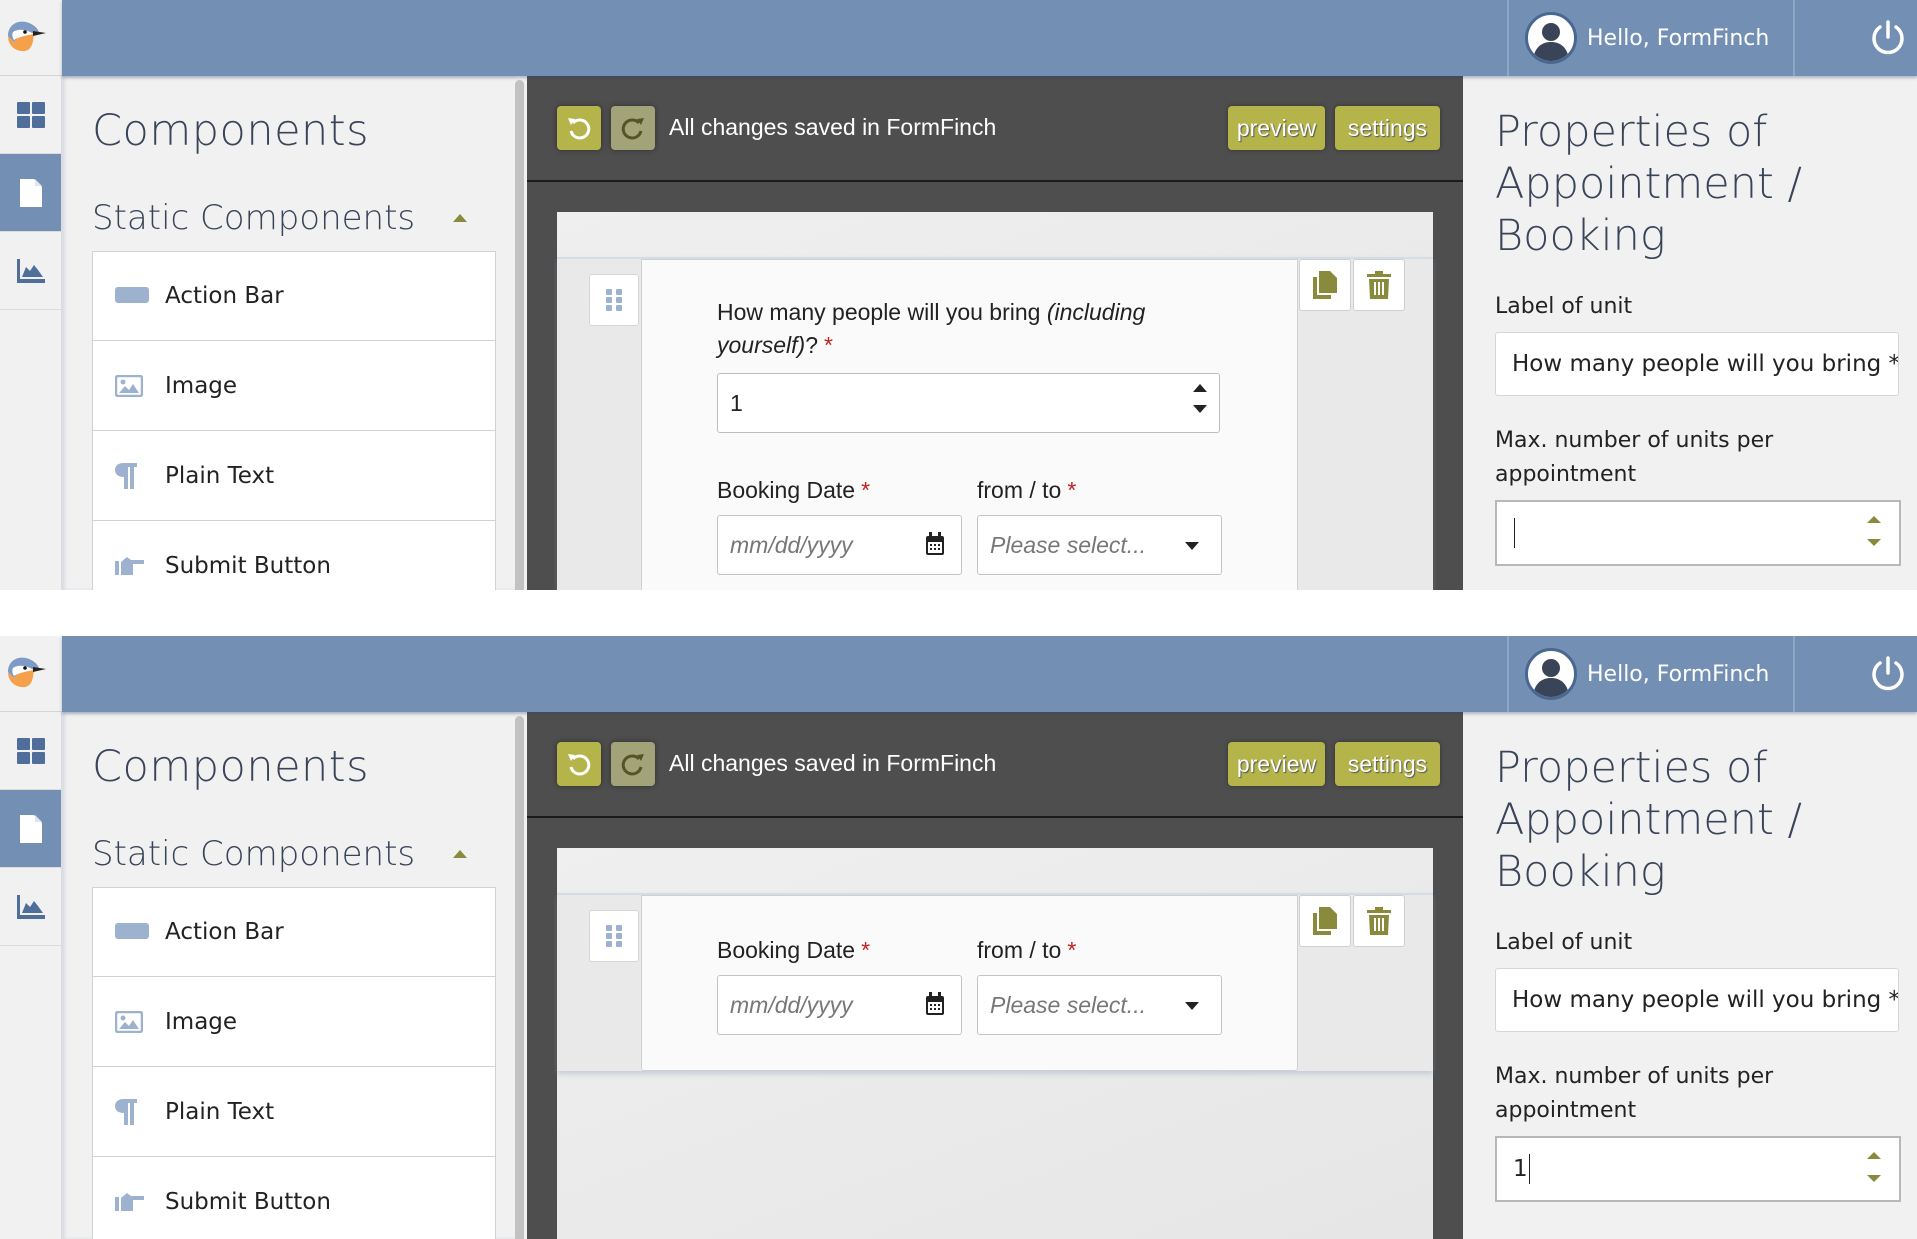  Describe the element at coordinates (989, 38) in the screenshot. I see `top-bar: Hello, FormFinch` at that location.